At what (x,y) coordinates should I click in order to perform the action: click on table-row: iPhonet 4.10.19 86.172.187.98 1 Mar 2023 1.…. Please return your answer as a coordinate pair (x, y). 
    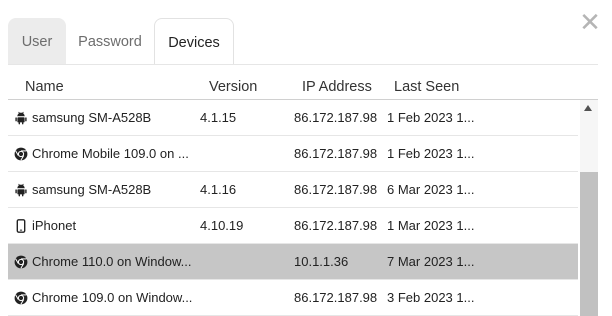
    Looking at the image, I should click on (293, 226).